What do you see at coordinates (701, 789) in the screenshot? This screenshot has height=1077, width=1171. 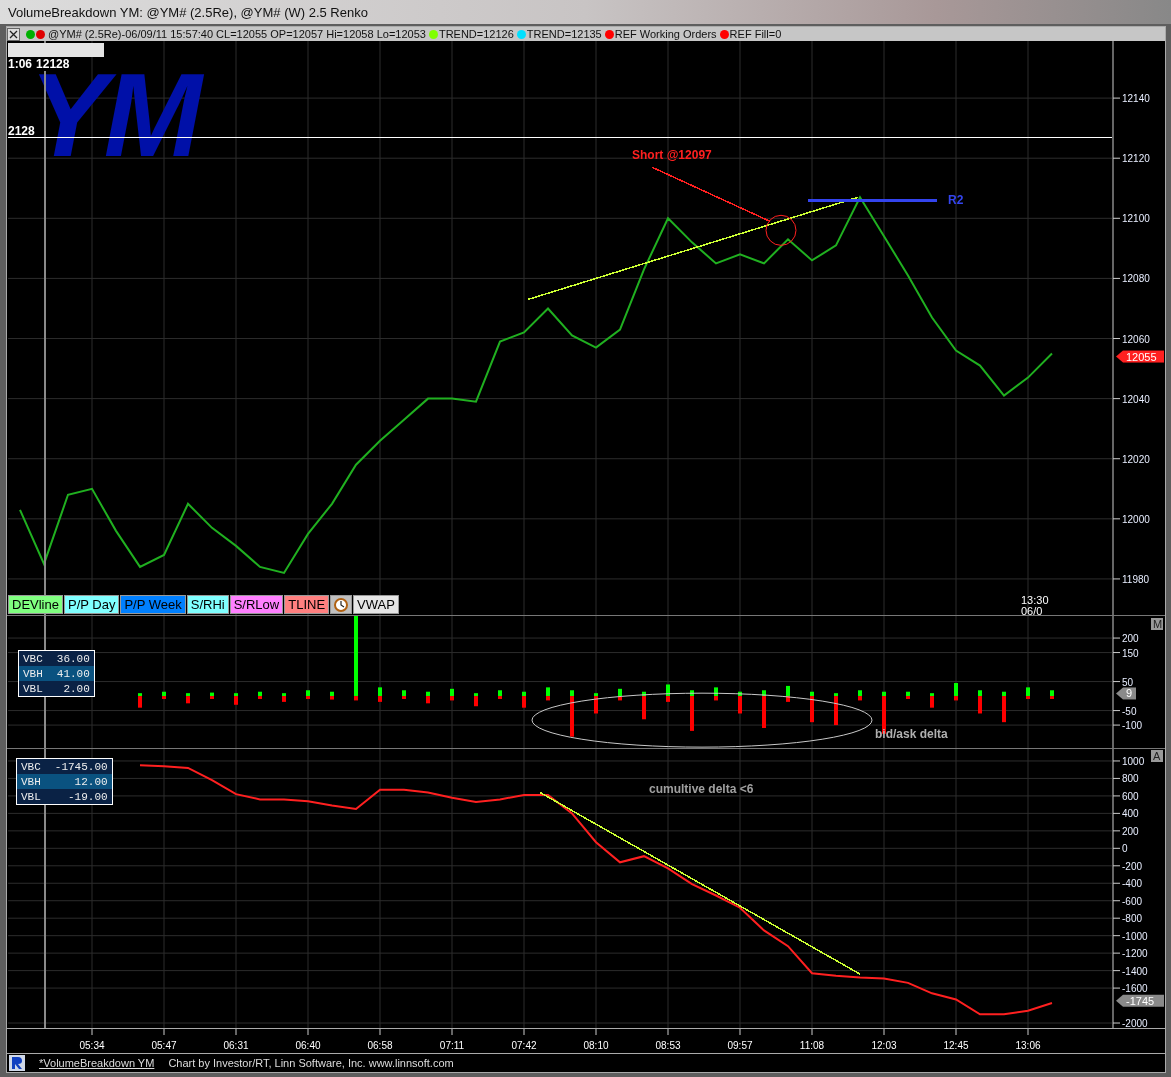 I see `chart-note: cumultive delta <6` at bounding box center [701, 789].